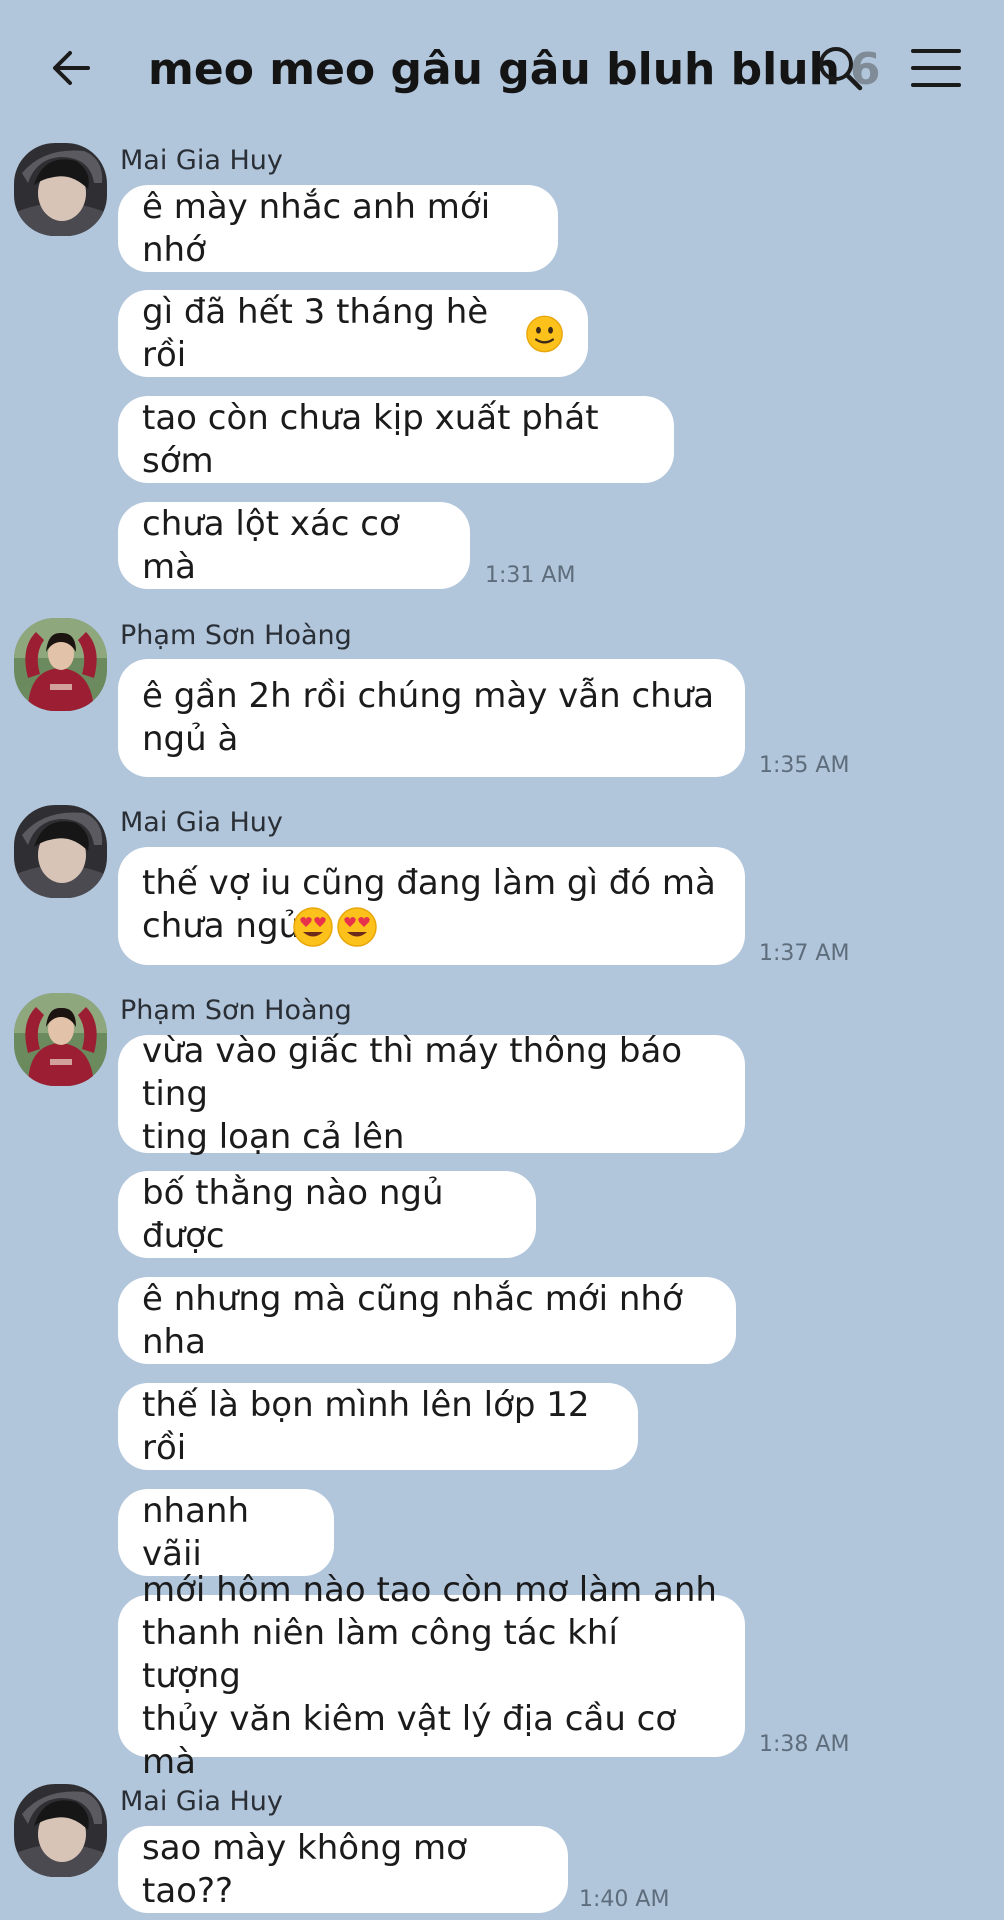 The height and width of the screenshot is (1920, 1004). I want to click on back-button, so click(72, 68).